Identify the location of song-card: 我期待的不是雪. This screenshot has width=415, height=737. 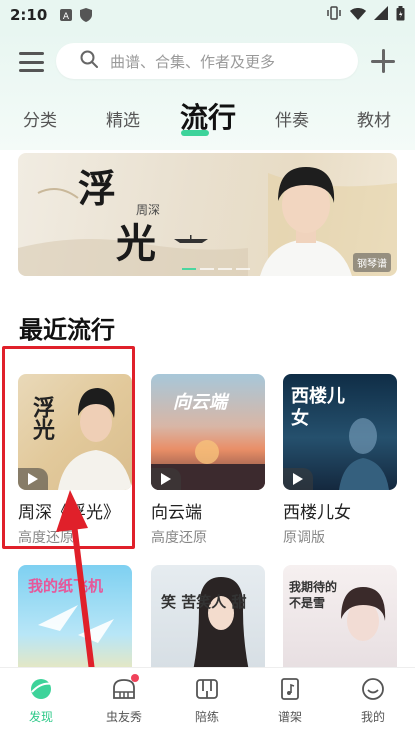
(340, 623).